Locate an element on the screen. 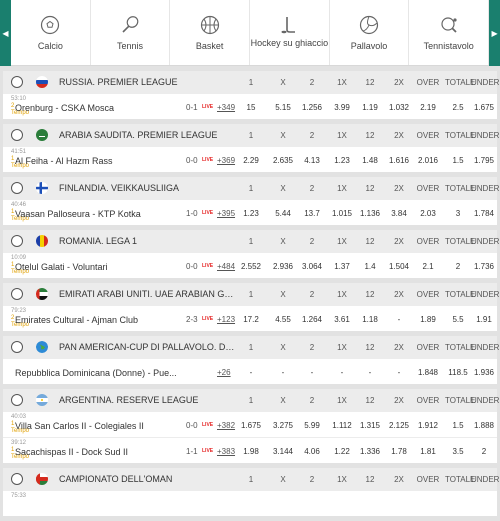 This screenshot has width=500, height=521. odd-value: 3.84 is located at coordinates (399, 213).